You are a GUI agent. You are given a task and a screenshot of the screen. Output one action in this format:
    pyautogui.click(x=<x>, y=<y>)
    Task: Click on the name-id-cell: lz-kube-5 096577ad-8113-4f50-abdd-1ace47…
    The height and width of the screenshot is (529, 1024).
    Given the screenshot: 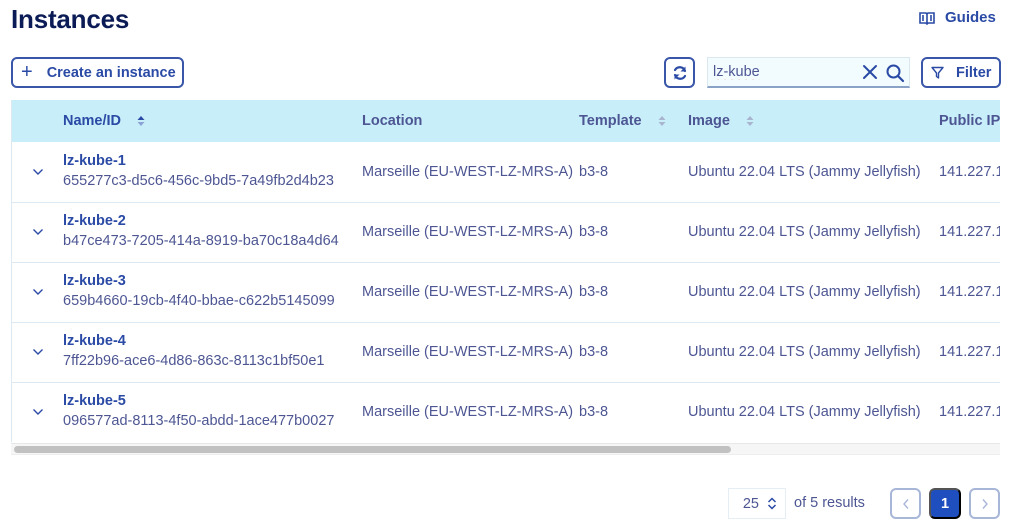 What is the action you would take?
    pyautogui.click(x=212, y=412)
    